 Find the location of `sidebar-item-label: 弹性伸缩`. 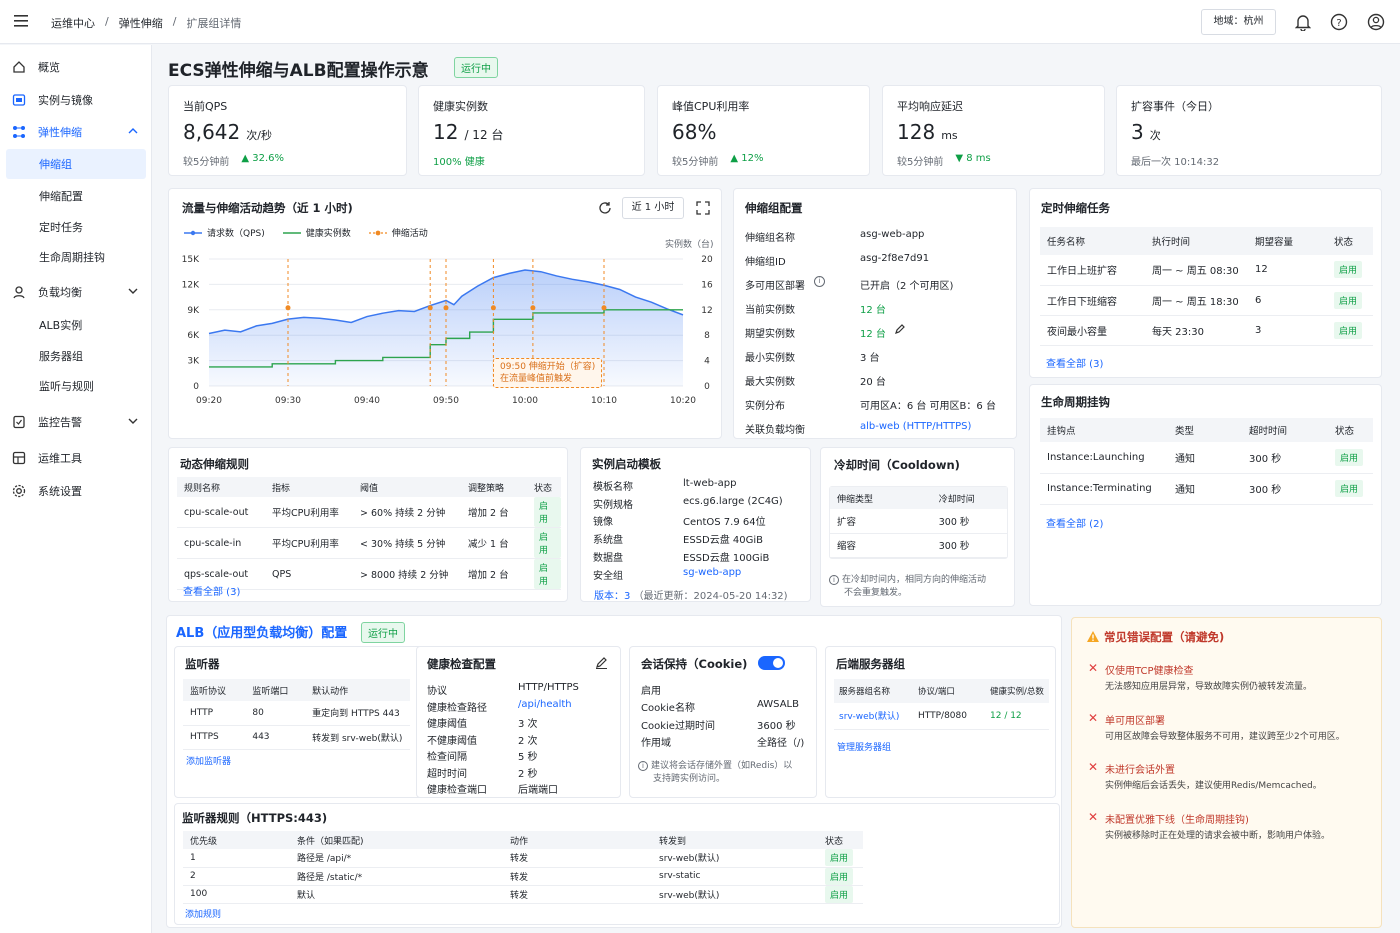

sidebar-item-label: 弹性伸缩 is located at coordinates (60, 132).